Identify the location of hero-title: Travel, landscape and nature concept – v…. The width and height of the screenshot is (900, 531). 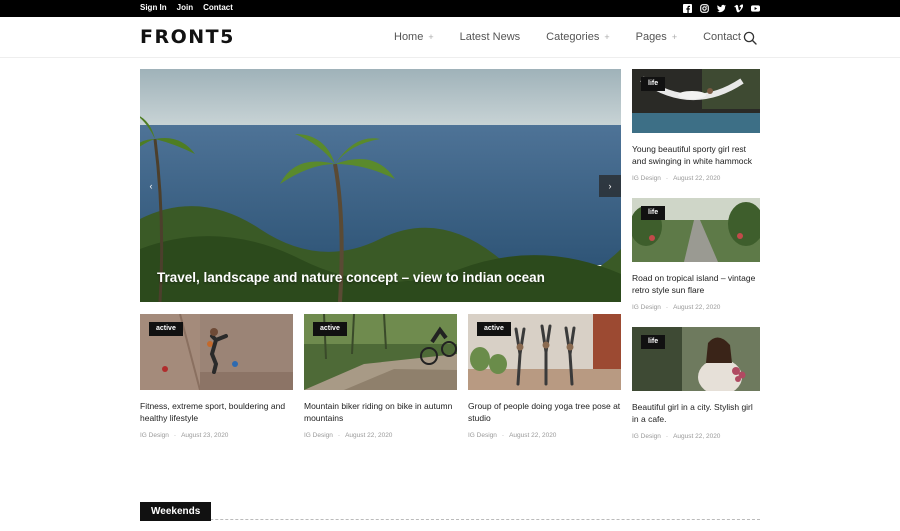
(351, 277).